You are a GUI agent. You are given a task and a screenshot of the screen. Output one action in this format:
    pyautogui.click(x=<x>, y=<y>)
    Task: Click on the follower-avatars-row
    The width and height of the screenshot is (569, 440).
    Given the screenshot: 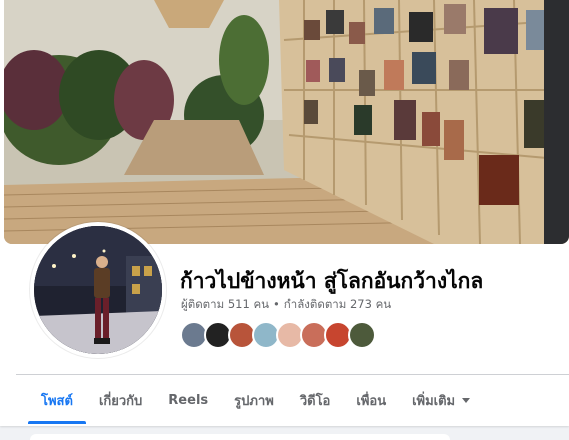 What is the action you would take?
    pyautogui.click(x=278, y=335)
    